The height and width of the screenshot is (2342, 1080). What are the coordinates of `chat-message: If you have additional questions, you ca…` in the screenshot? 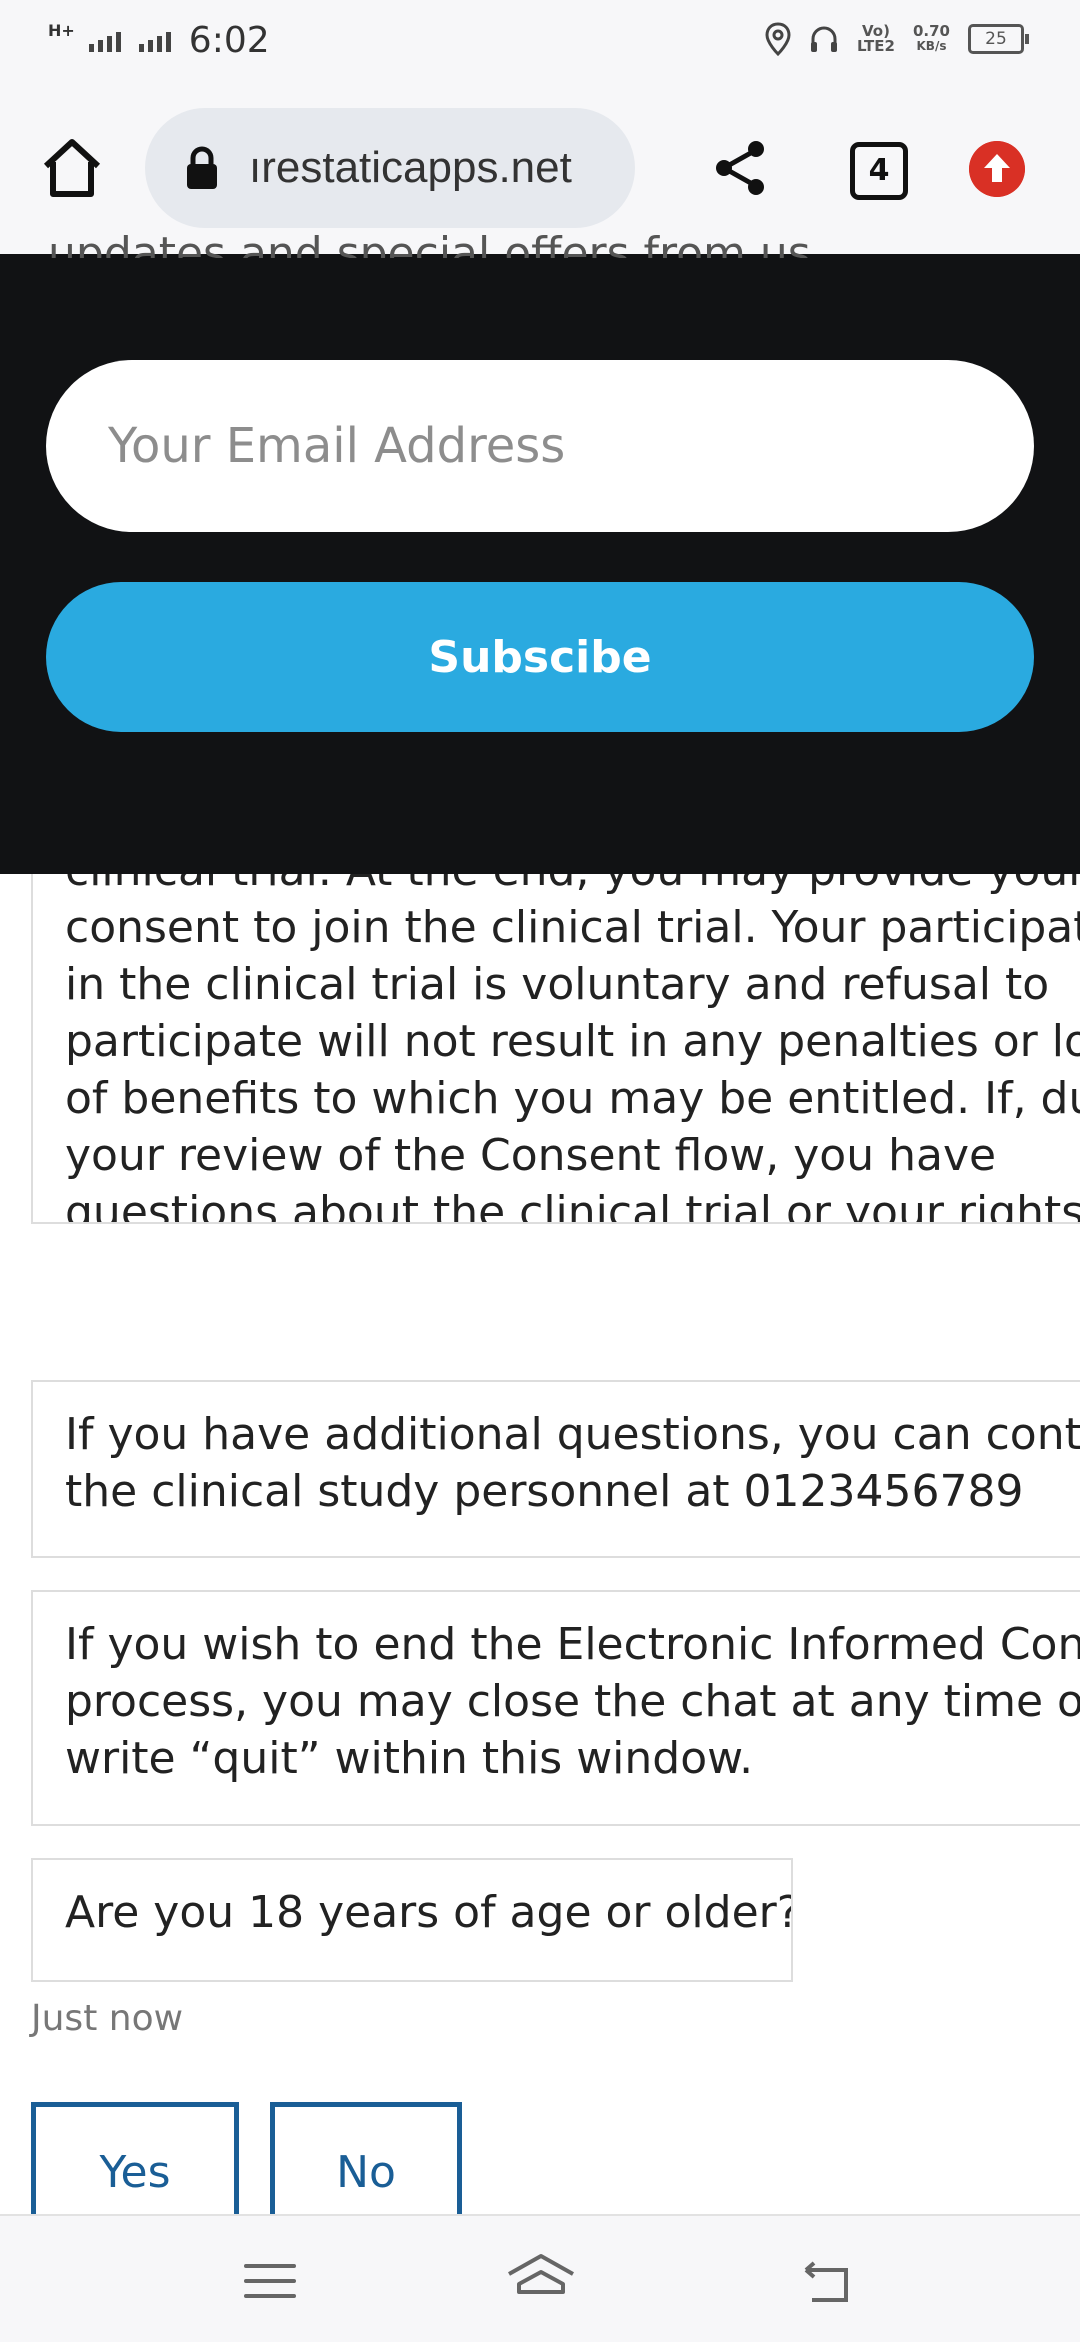 It's located at (555, 1469).